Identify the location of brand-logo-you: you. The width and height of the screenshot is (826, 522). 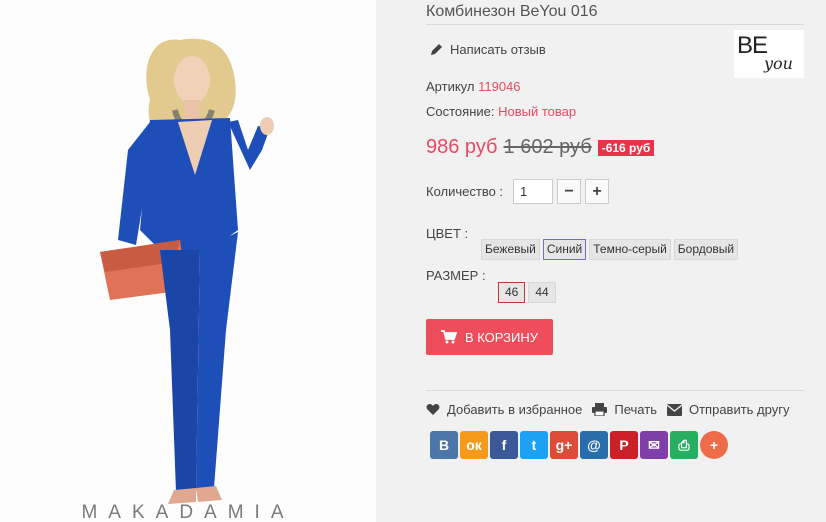
(778, 63).